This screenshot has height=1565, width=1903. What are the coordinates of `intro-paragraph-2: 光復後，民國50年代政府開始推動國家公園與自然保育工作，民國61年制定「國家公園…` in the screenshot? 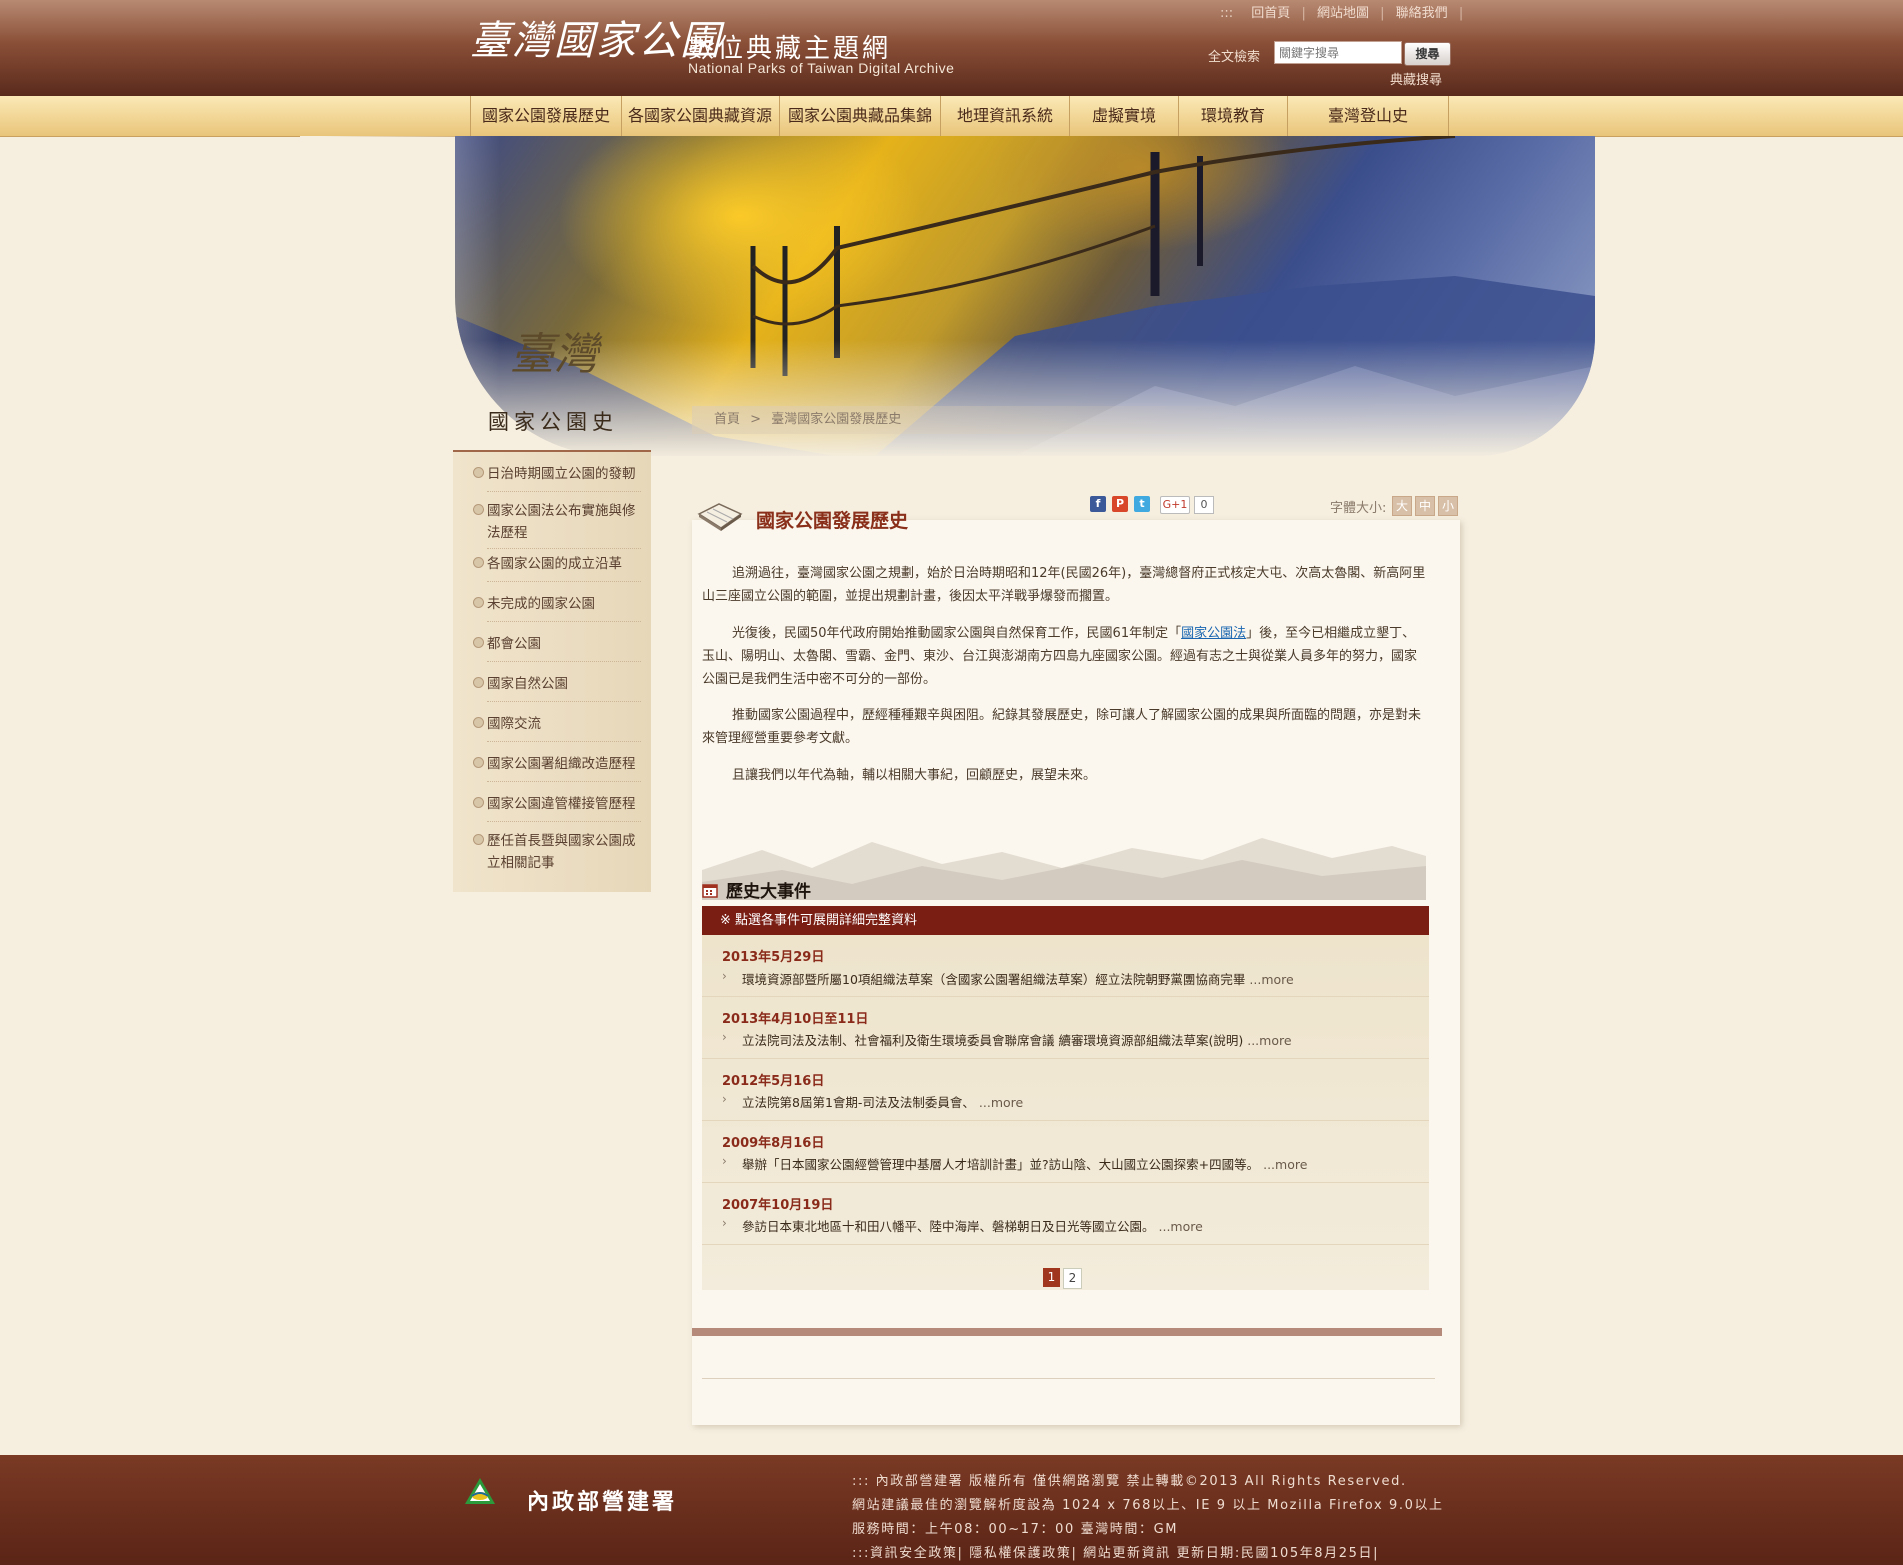 It's located at (1064, 656).